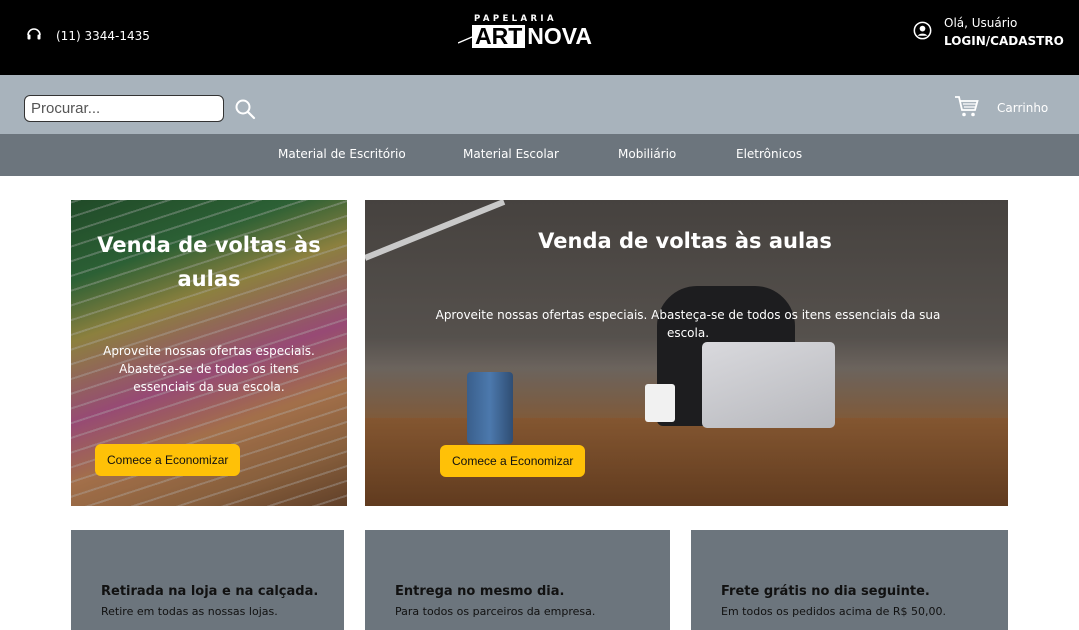  I want to click on store-logo: PAPELARIA ART NOVA, so click(525, 34).